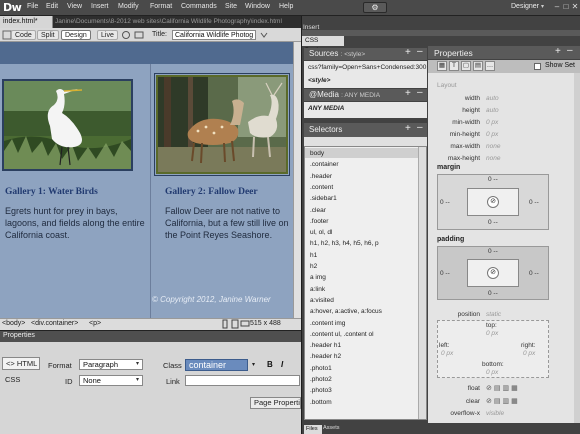  I want to click on selector-item: .header, so click(321, 176).